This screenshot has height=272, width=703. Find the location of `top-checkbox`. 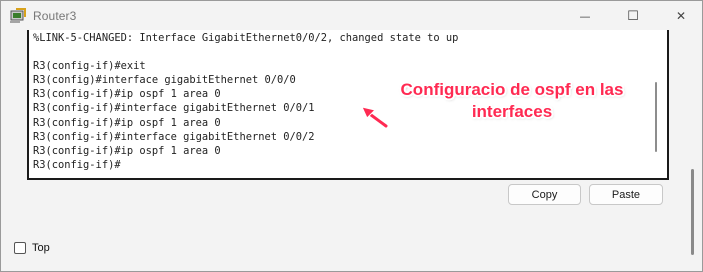

top-checkbox is located at coordinates (20, 248).